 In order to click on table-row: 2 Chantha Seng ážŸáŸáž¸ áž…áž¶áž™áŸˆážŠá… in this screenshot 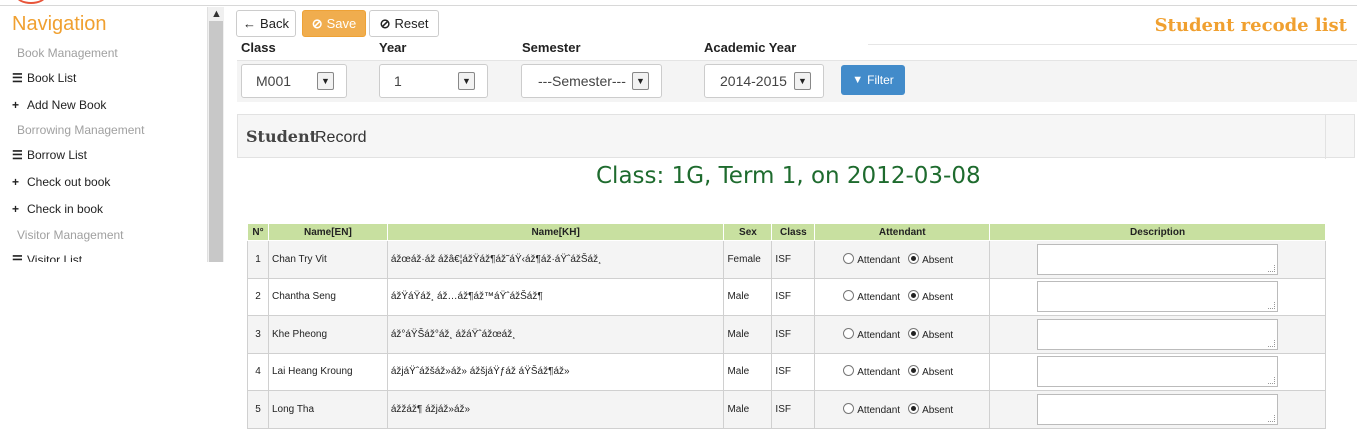, I will do `click(786, 296)`.